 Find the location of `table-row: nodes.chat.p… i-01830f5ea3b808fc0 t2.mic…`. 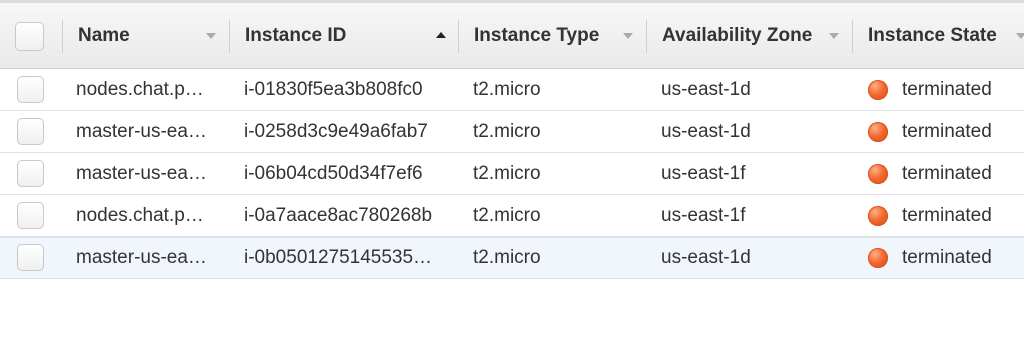

table-row: nodes.chat.p… i-01830f5ea3b808fc0 t2.mic… is located at coordinates (512, 90).